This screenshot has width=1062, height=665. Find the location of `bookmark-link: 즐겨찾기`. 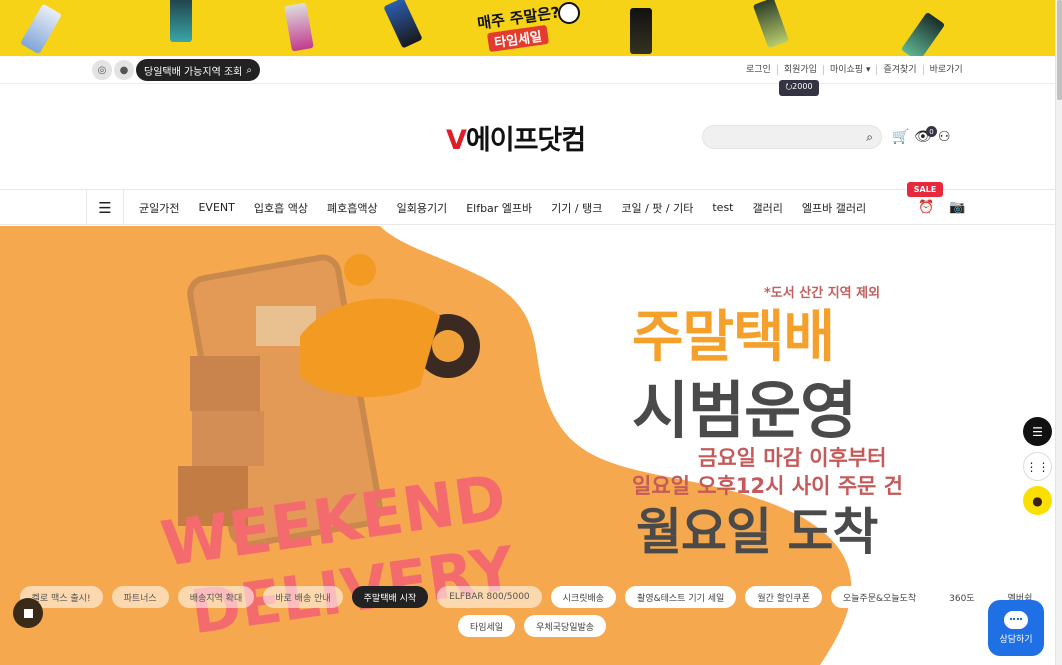

bookmark-link: 즐겨찾기 is located at coordinates (900, 70).